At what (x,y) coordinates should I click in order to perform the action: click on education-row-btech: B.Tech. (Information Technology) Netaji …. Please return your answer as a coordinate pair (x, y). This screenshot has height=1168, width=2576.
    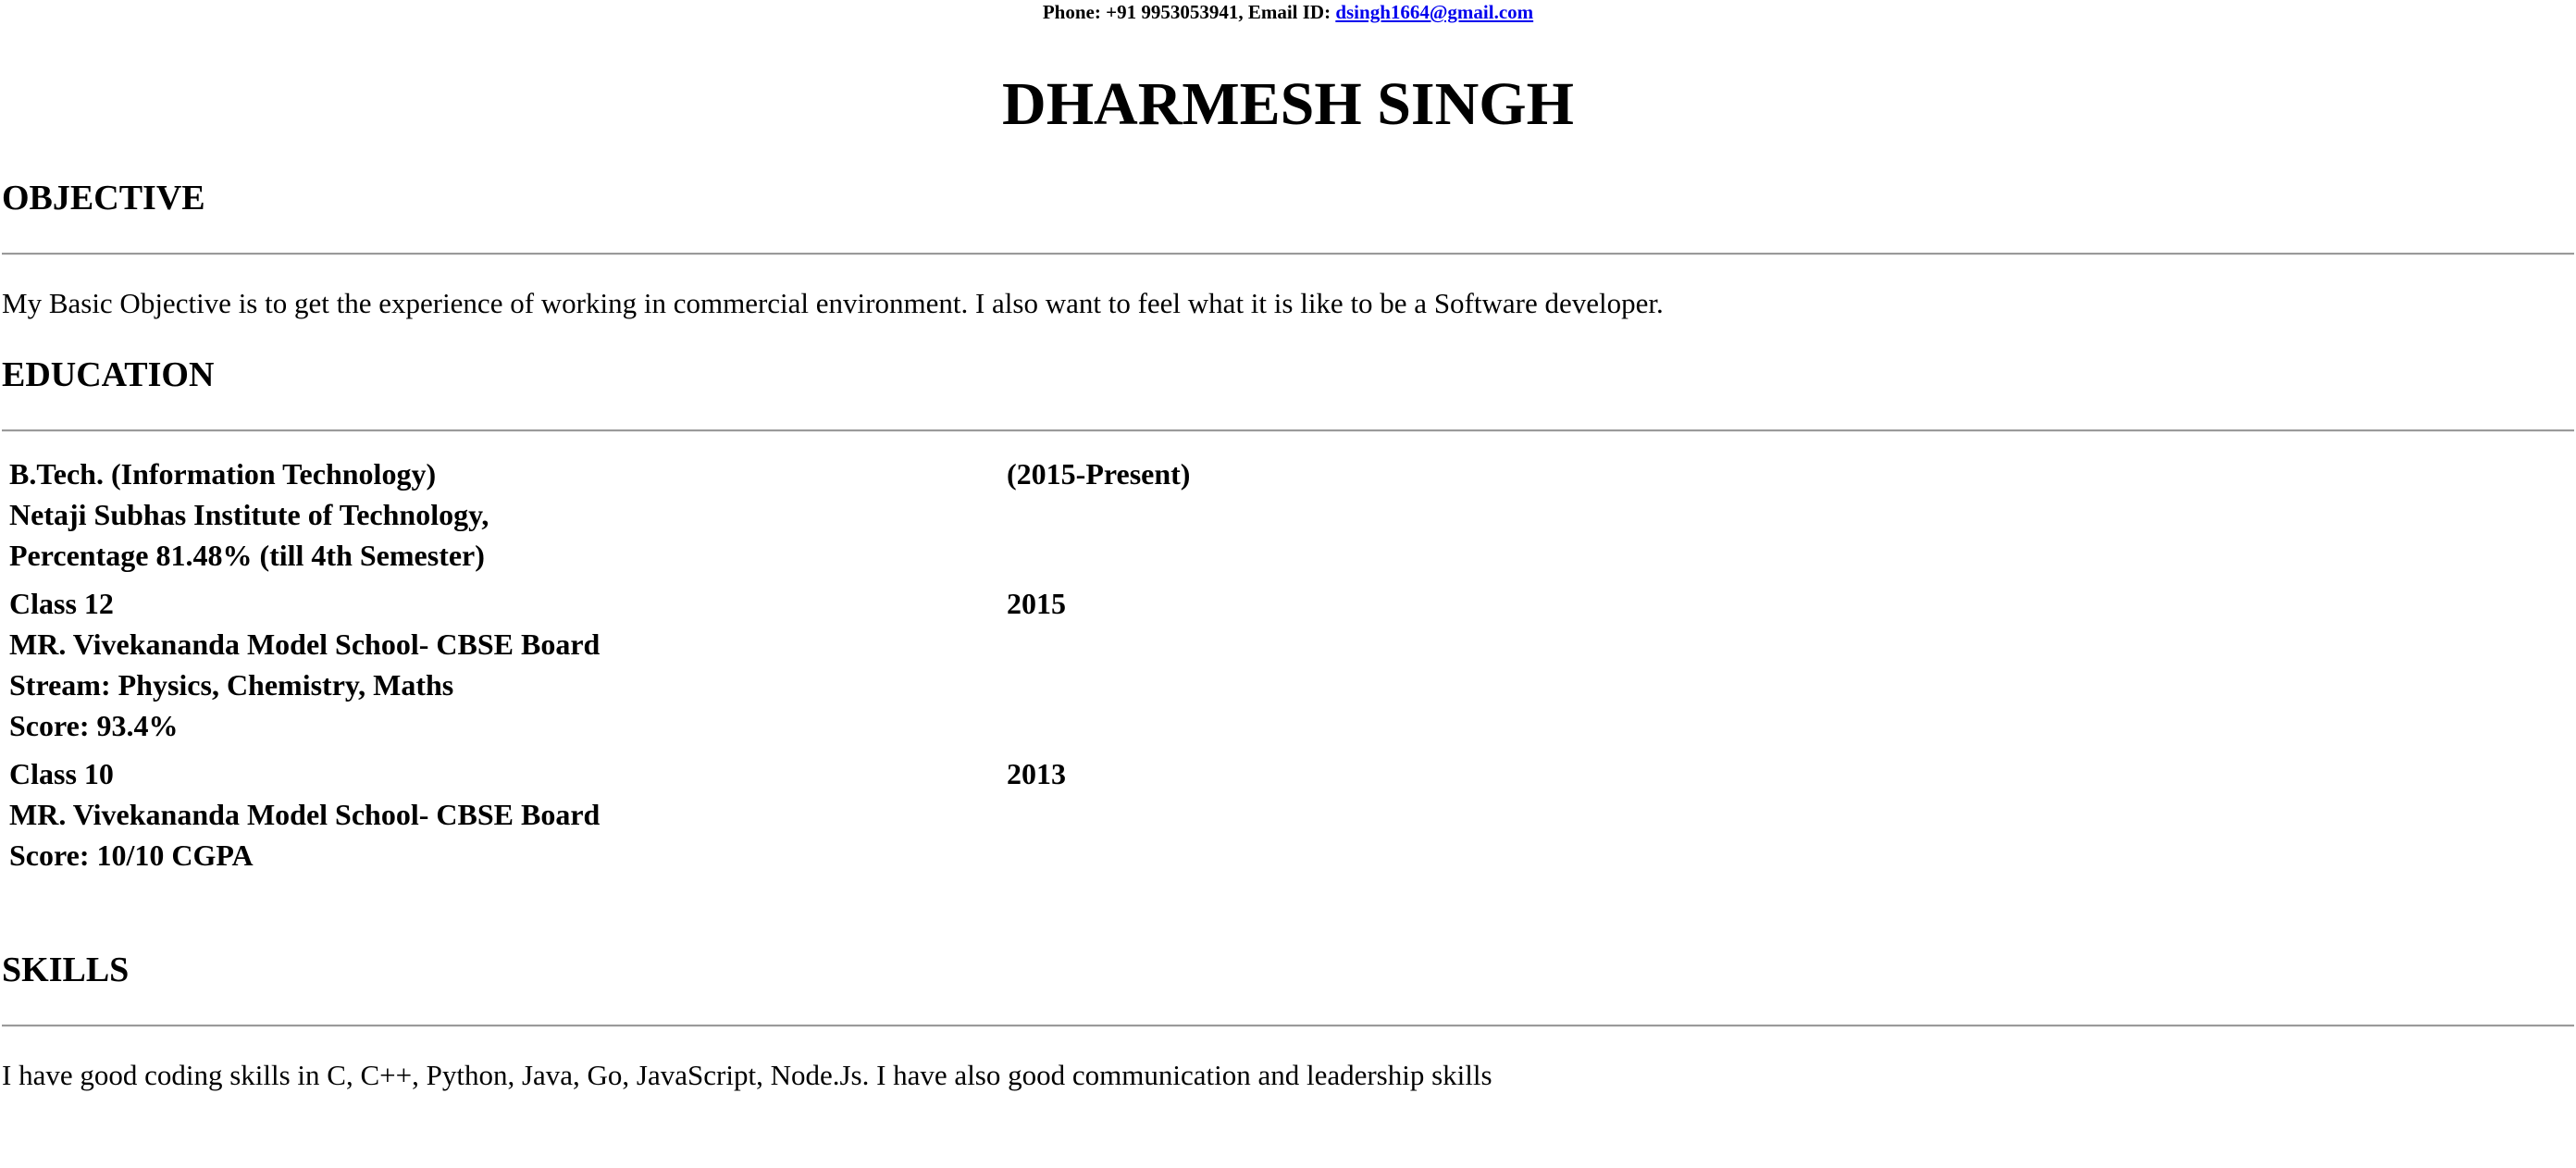
    Looking at the image, I should click on (693, 515).